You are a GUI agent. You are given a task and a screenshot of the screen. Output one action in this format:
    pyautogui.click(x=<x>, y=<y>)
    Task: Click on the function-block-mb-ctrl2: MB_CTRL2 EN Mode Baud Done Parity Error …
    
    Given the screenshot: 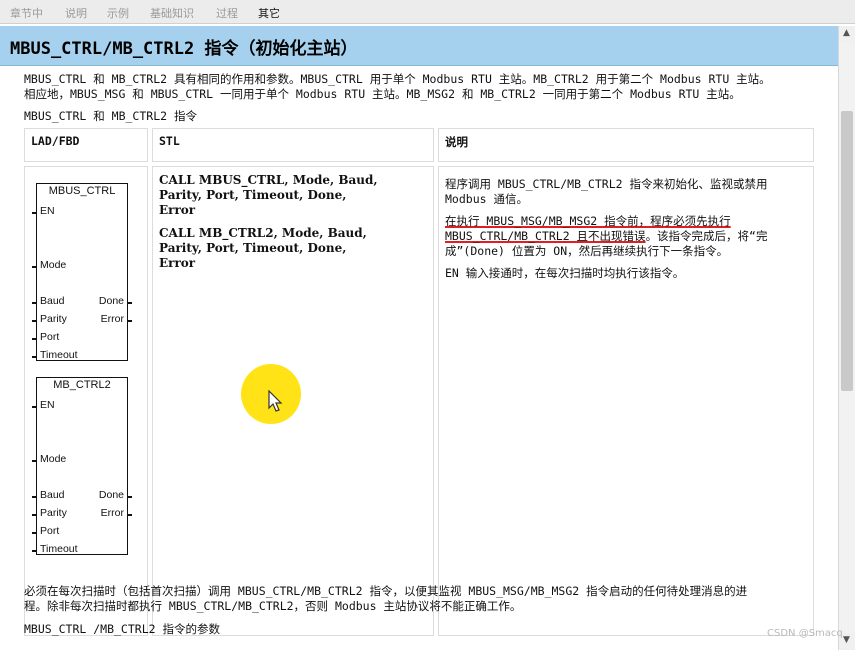 What is the action you would take?
    pyautogui.click(x=82, y=466)
    